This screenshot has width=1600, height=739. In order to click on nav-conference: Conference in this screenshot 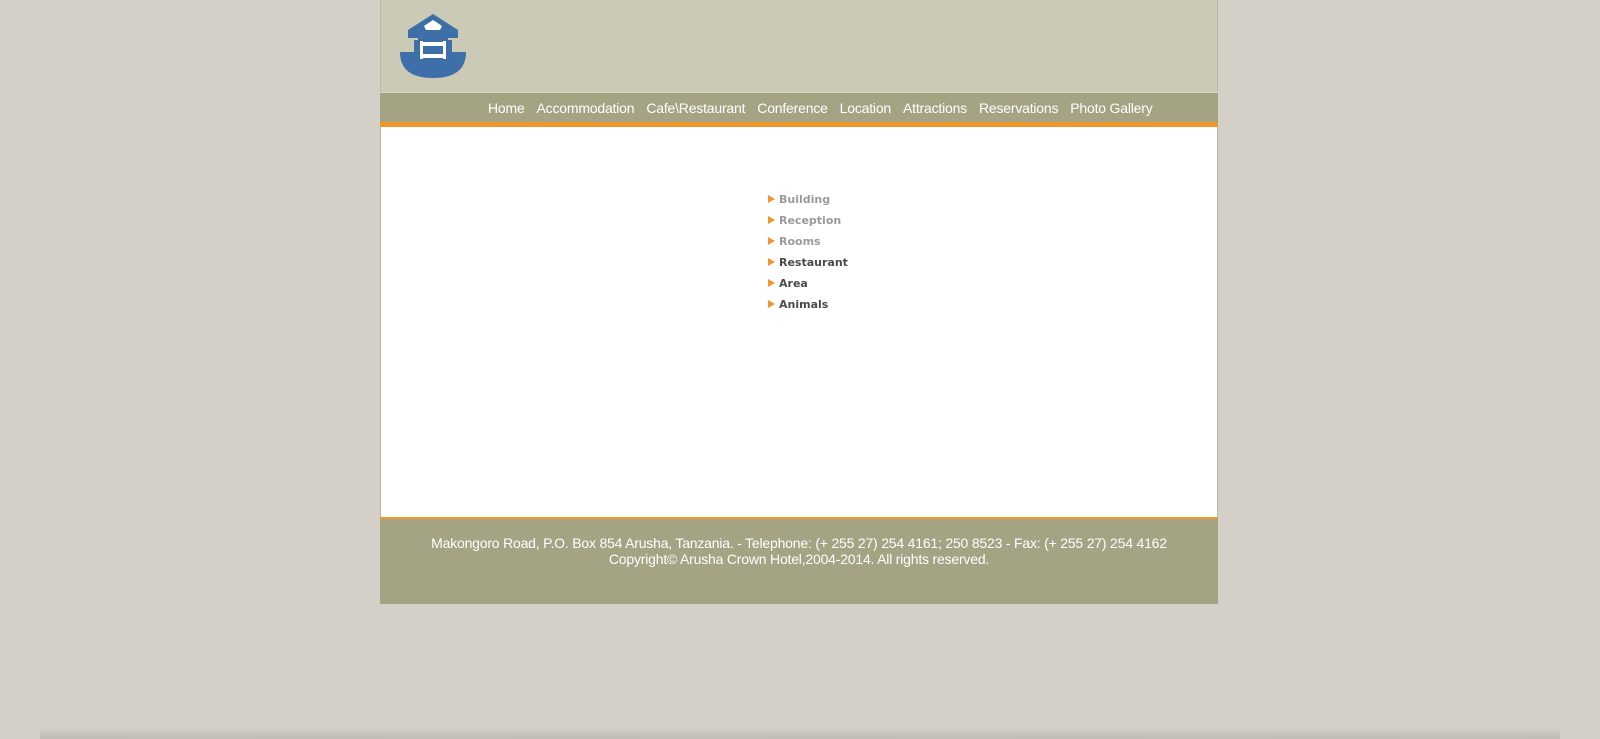, I will do `click(792, 108)`.